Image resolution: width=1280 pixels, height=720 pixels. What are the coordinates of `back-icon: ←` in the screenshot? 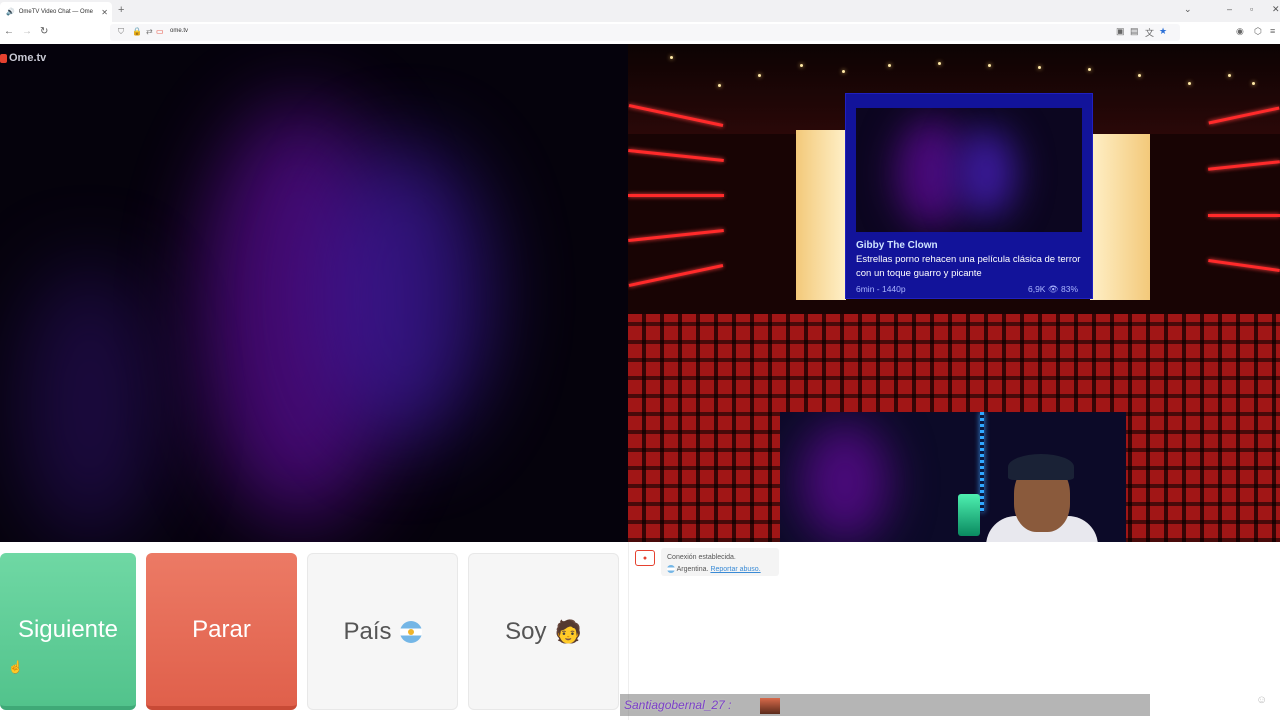 It's located at (9, 31).